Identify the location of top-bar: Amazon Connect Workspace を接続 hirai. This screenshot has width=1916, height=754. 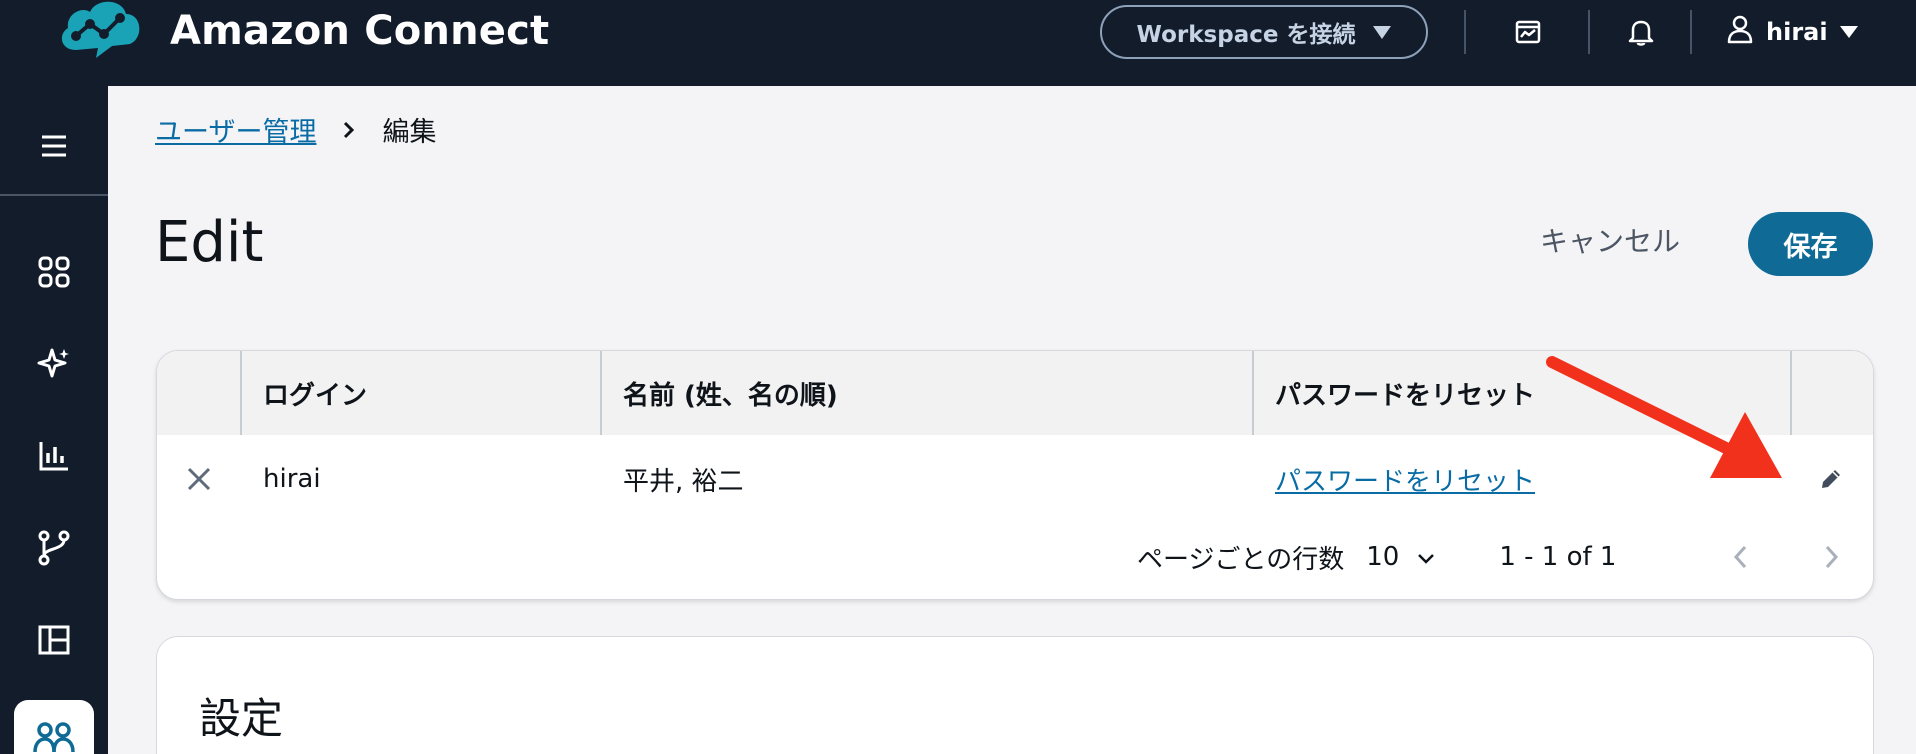
(958, 43).